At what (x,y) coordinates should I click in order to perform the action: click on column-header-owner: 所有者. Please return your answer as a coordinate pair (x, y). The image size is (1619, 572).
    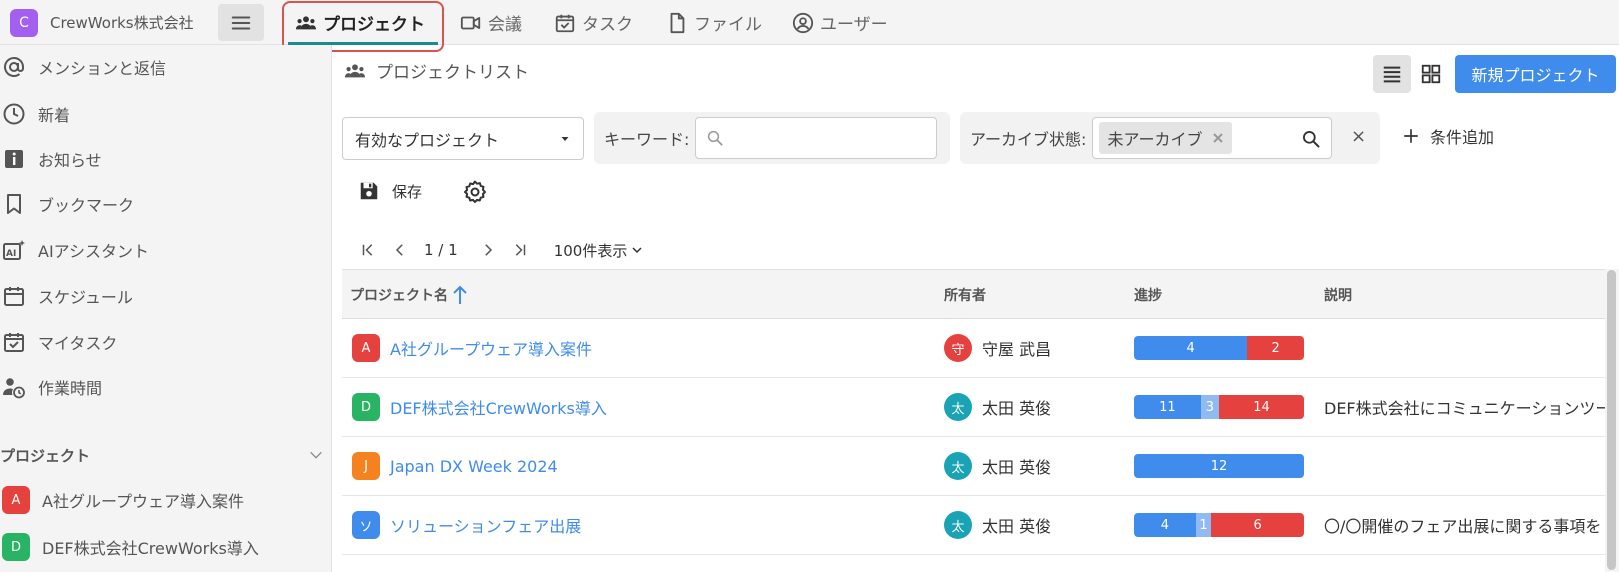
    Looking at the image, I should click on (965, 294).